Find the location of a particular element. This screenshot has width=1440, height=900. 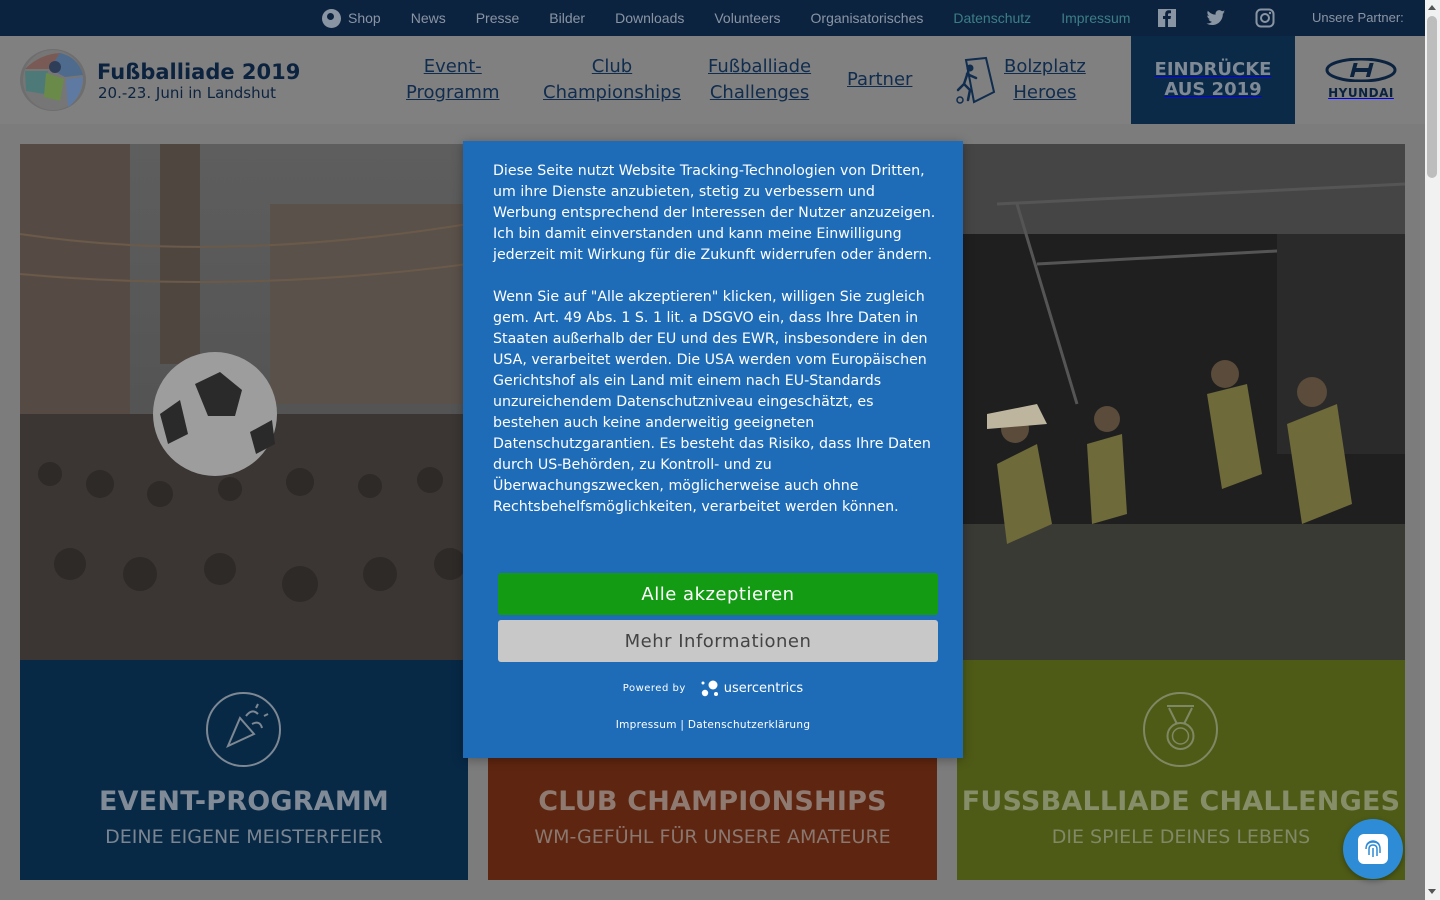

powered-by-usercentrics: Powered by usercentrics is located at coordinates (713, 688).